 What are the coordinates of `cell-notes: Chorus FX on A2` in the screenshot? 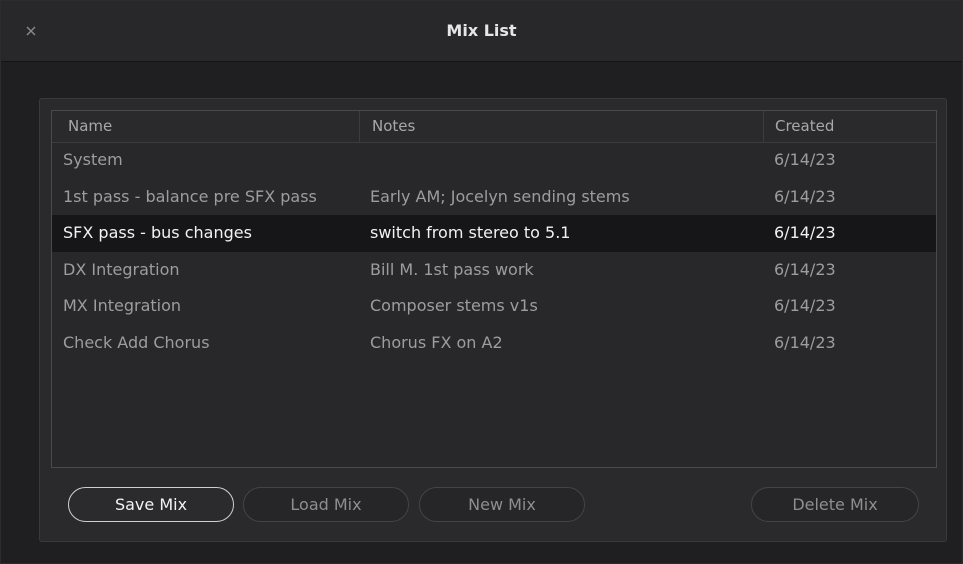 It's located at (436, 342).